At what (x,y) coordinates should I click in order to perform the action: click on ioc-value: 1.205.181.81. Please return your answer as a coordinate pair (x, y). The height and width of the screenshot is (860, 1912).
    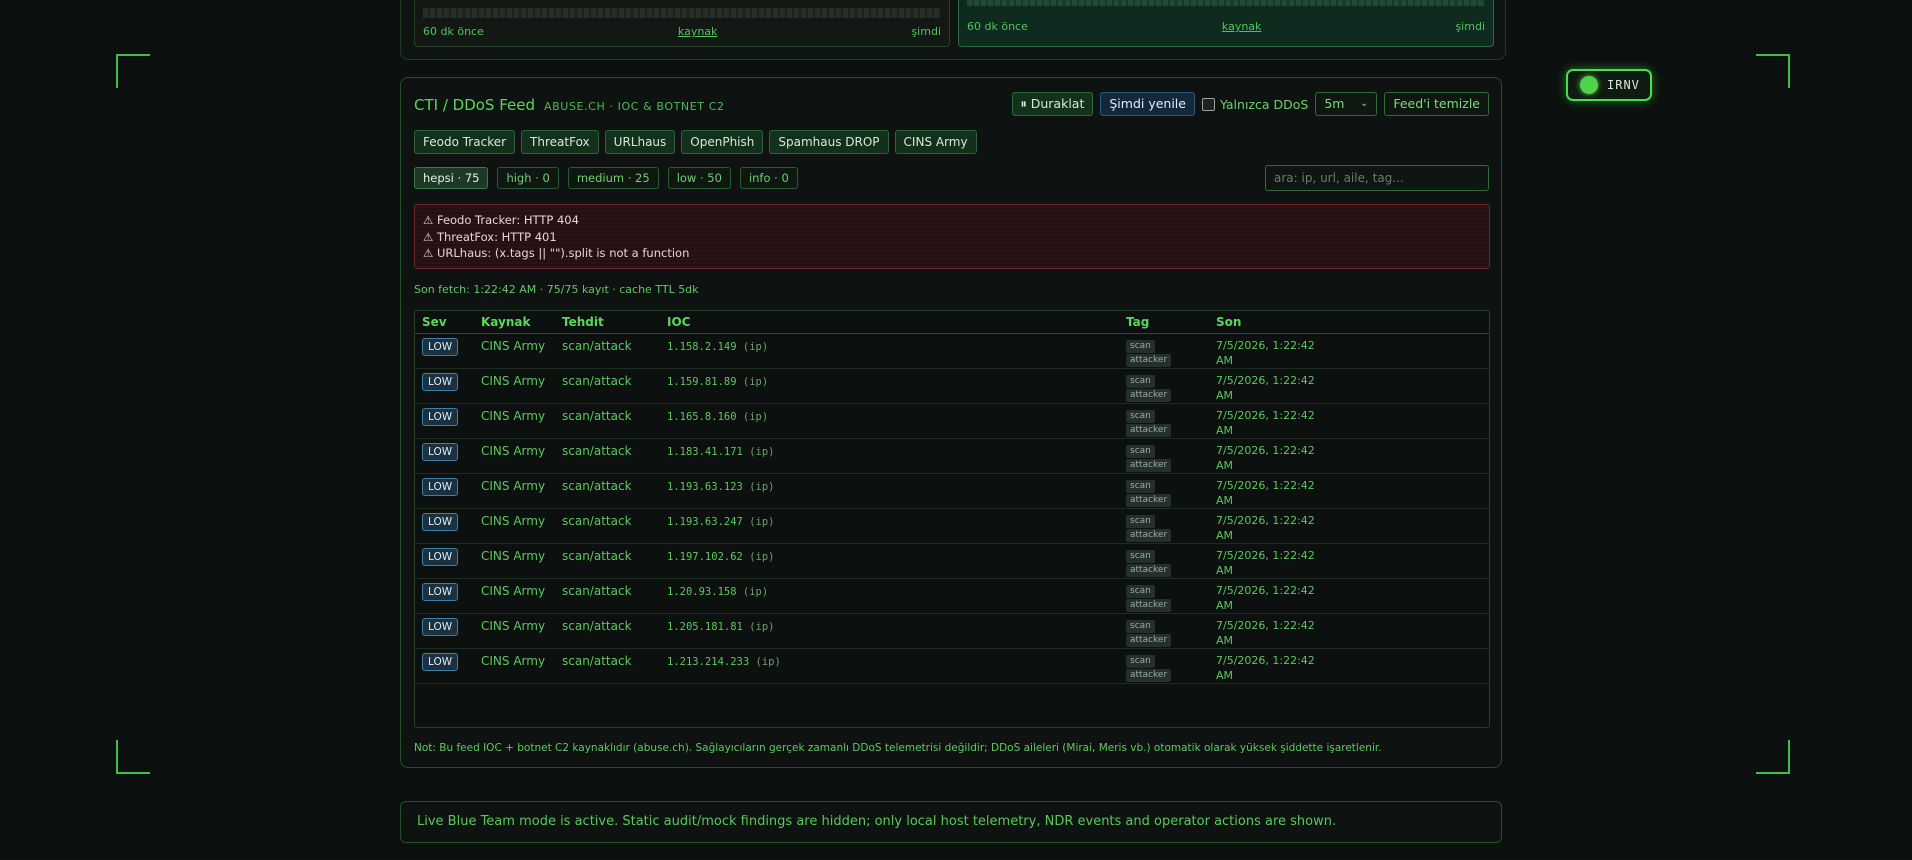
    Looking at the image, I should click on (705, 627).